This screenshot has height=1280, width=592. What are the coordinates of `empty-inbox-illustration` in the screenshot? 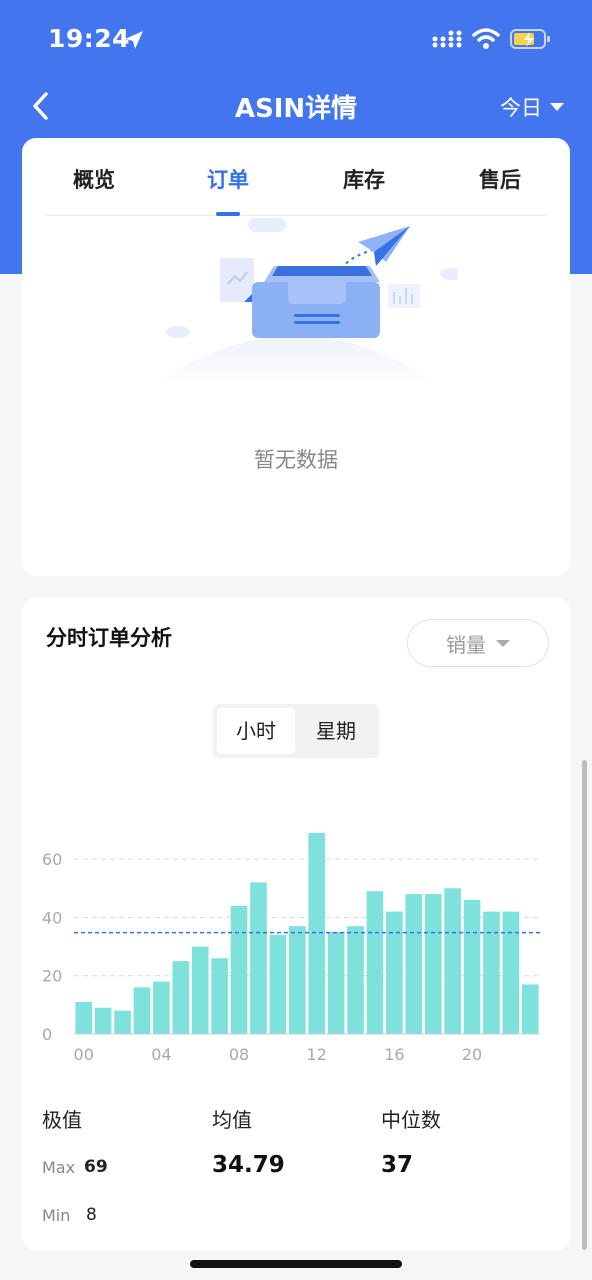 It's located at (306, 301).